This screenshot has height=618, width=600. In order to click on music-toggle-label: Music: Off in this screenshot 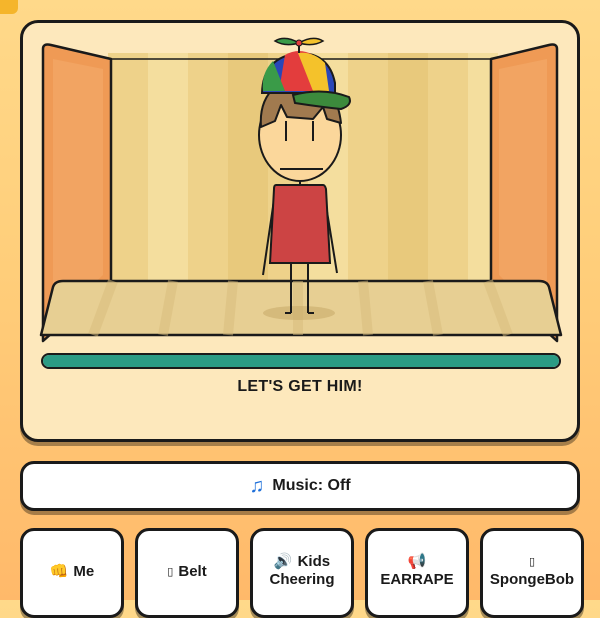, I will do `click(311, 485)`.